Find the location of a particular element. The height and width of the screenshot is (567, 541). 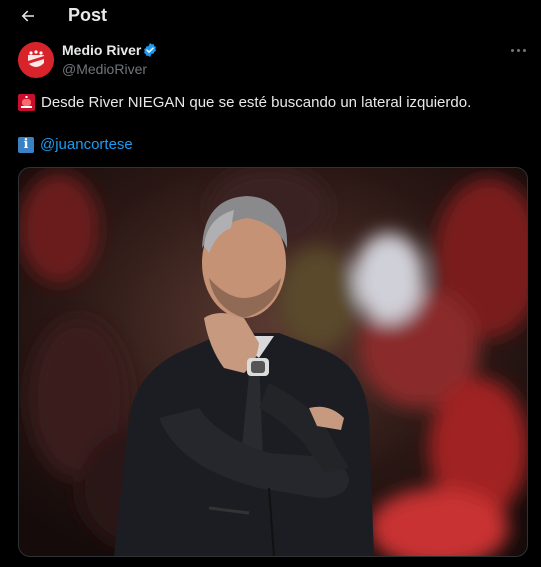

tweet-mention-line: i @juancortese is located at coordinates (75, 144).